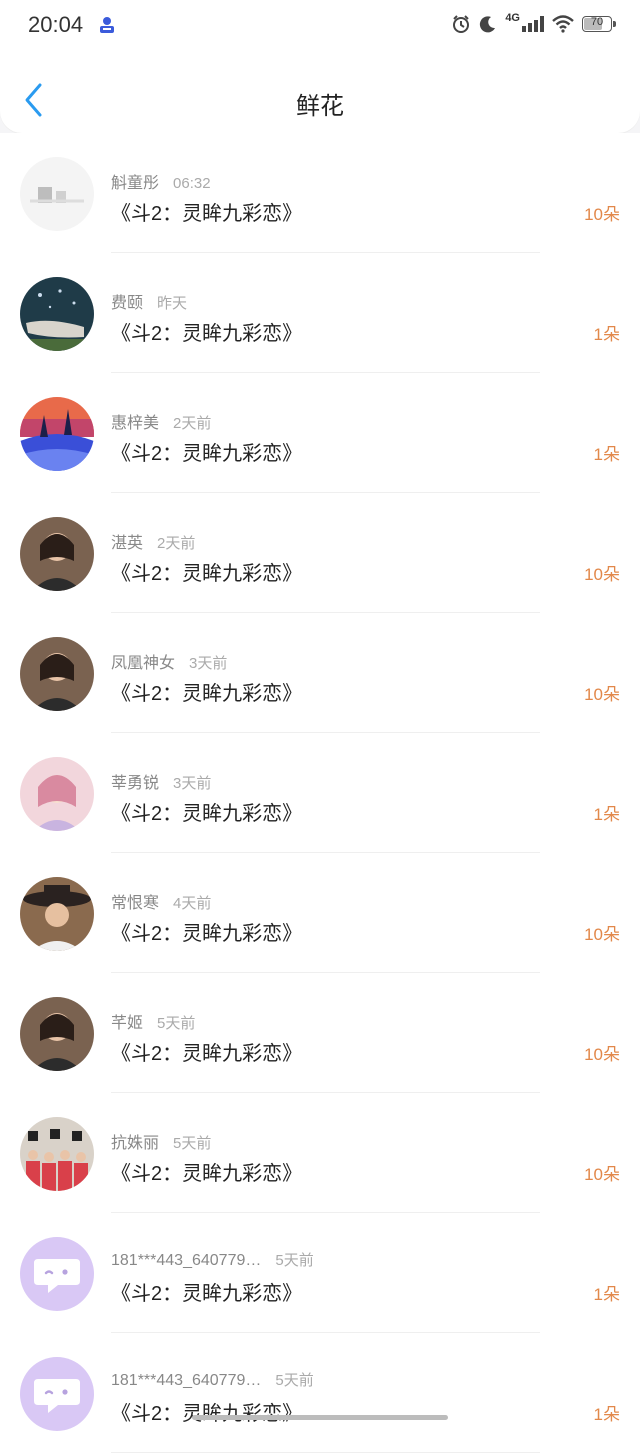 The height and width of the screenshot is (1453, 640). What do you see at coordinates (320, 1153) in the screenshot?
I see `list-item: 抗姝丽 5天前《斗2：灵眸九彩恋》 10朵` at bounding box center [320, 1153].